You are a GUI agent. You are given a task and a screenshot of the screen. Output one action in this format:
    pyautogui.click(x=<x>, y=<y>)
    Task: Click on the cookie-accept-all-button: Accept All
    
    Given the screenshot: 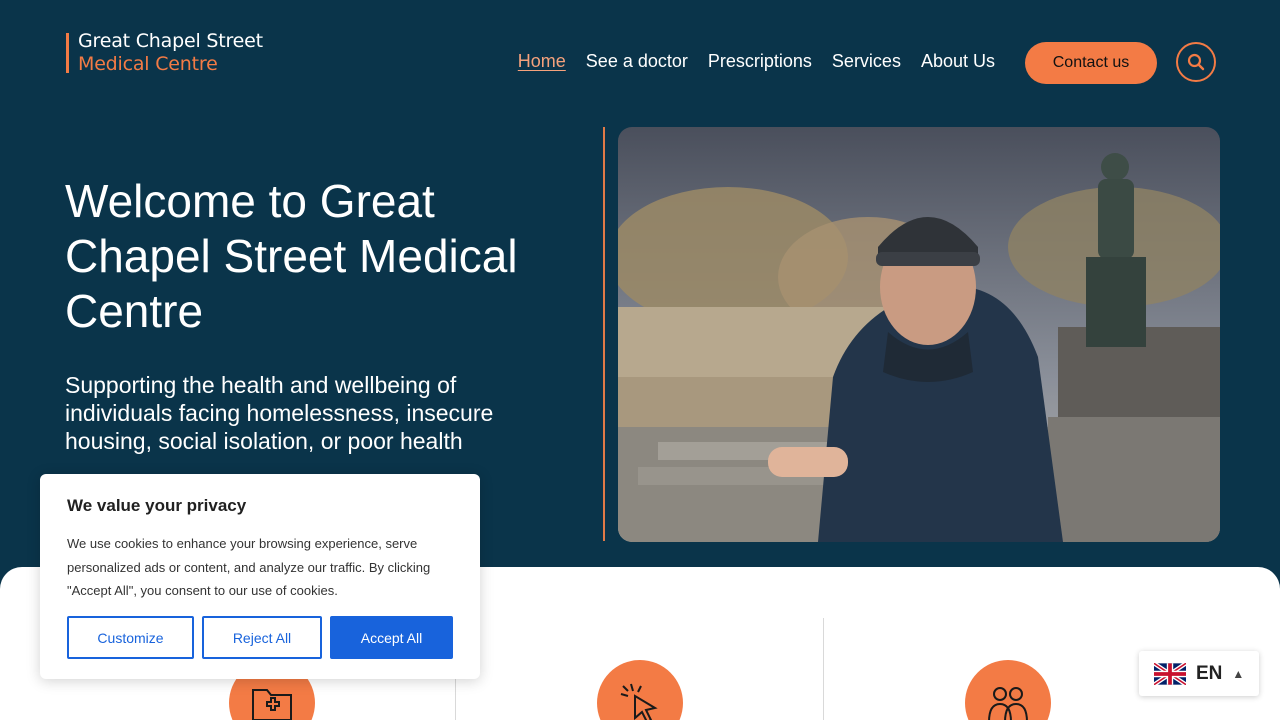 What is the action you would take?
    pyautogui.click(x=391, y=637)
    